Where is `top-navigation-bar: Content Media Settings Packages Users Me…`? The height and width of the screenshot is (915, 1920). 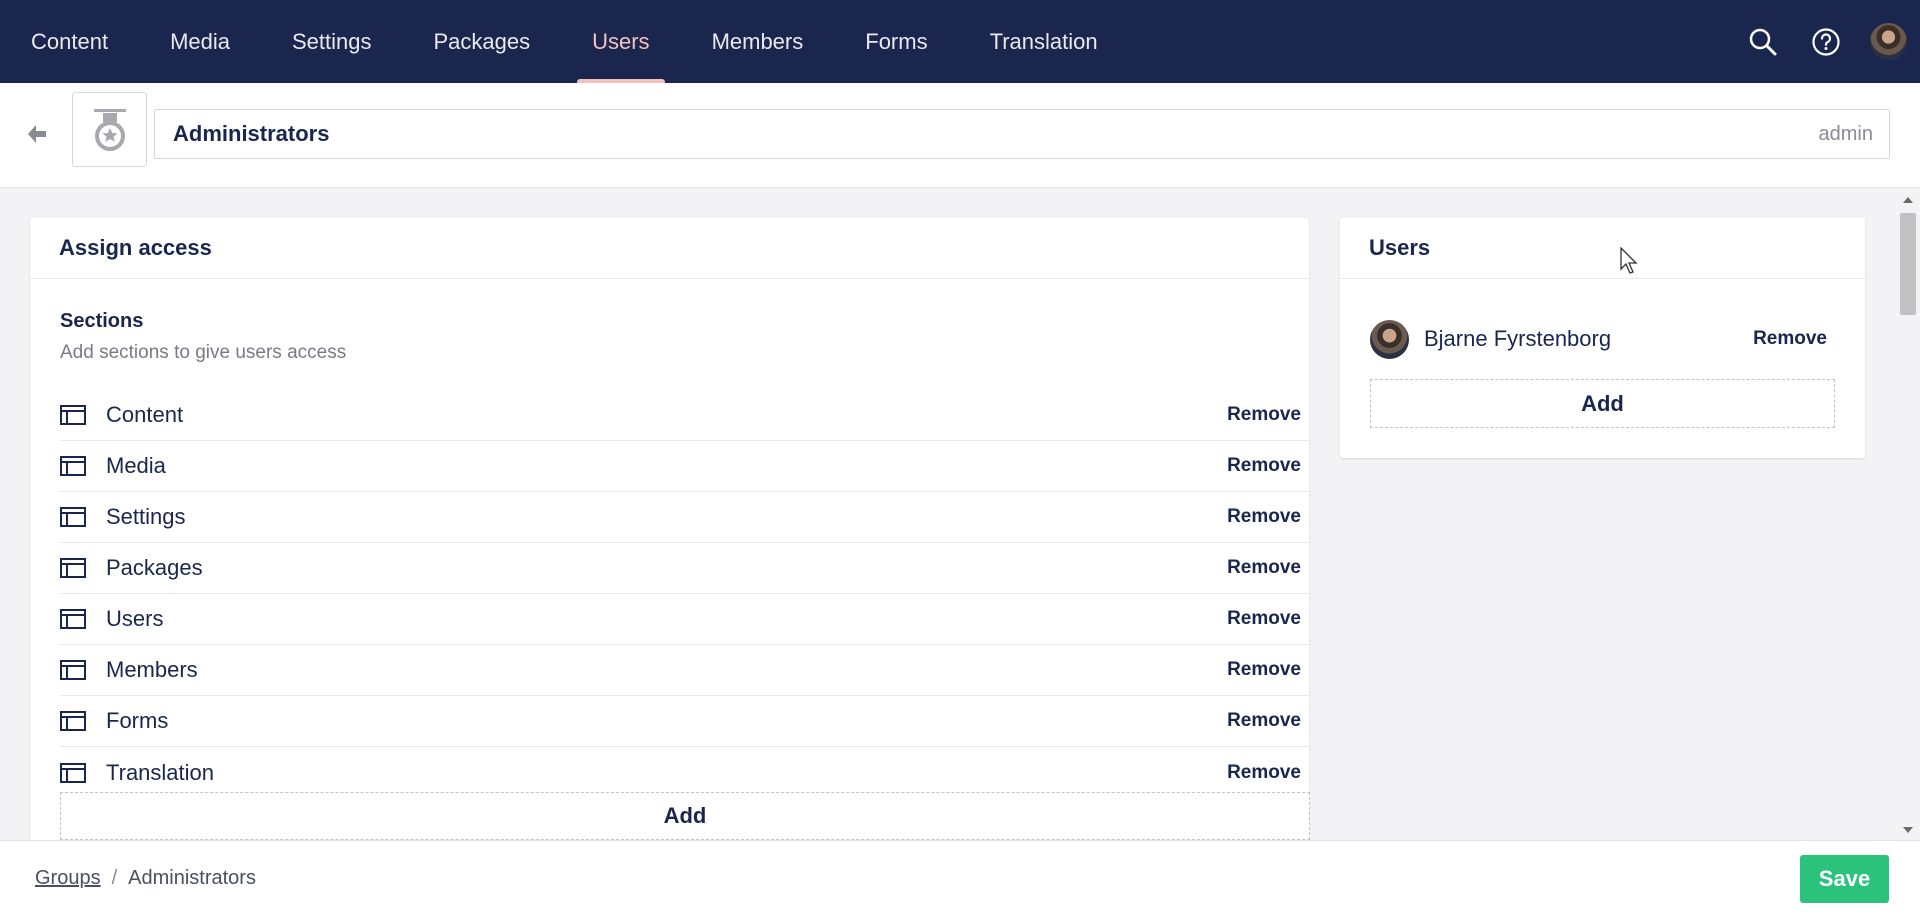 top-navigation-bar: Content Media Settings Packages Users Me… is located at coordinates (960, 41).